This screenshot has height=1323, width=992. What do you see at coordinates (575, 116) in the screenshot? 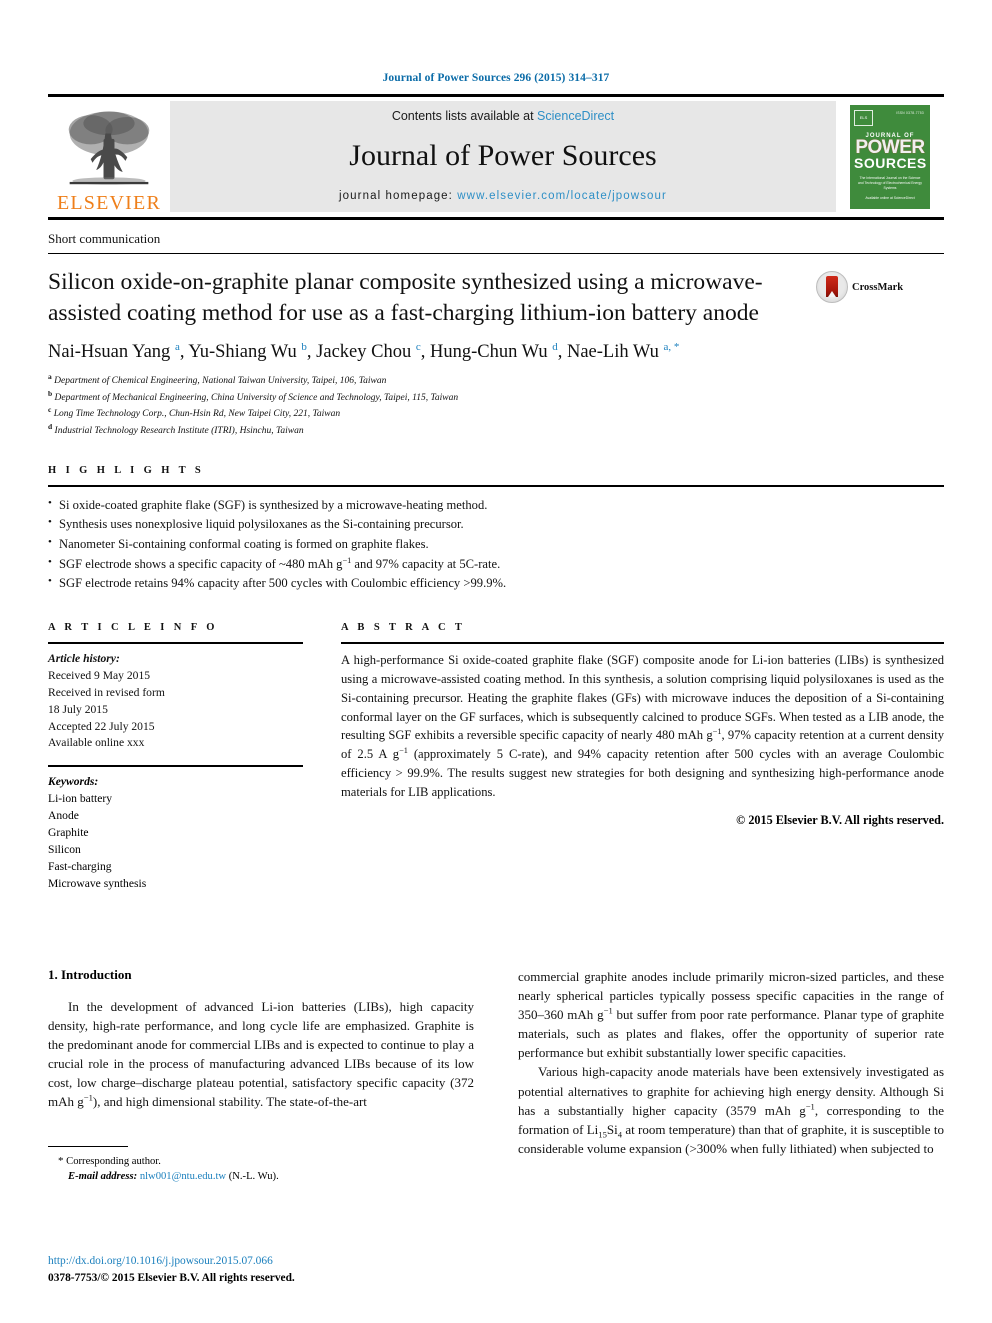
I see `sciencedirect-link: ScienceDirect` at bounding box center [575, 116].